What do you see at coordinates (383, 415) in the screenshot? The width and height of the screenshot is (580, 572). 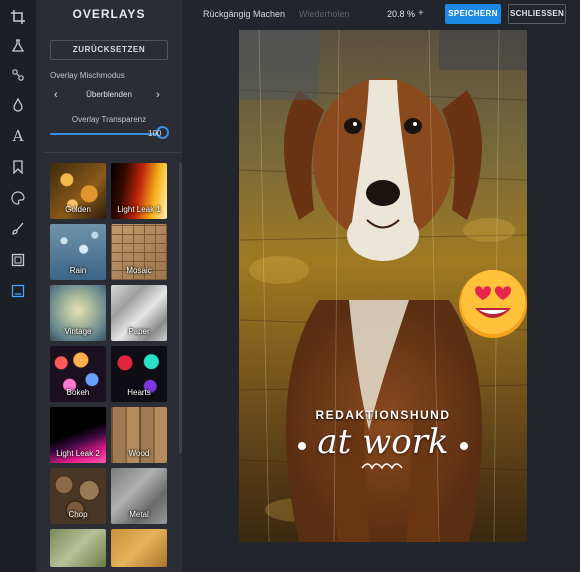 I see `caption-headline: REDAKTIONSHUND` at bounding box center [383, 415].